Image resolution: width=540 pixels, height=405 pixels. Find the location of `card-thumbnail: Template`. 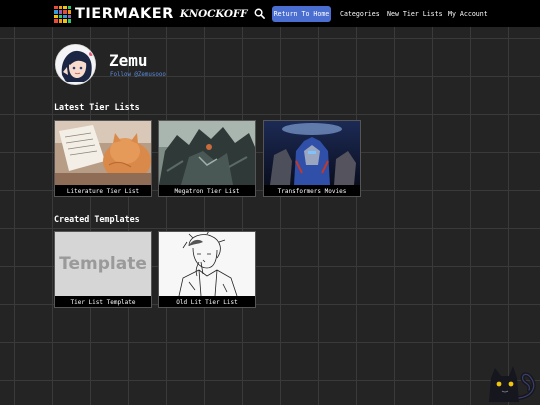

card-thumbnail: Template is located at coordinates (103, 264).